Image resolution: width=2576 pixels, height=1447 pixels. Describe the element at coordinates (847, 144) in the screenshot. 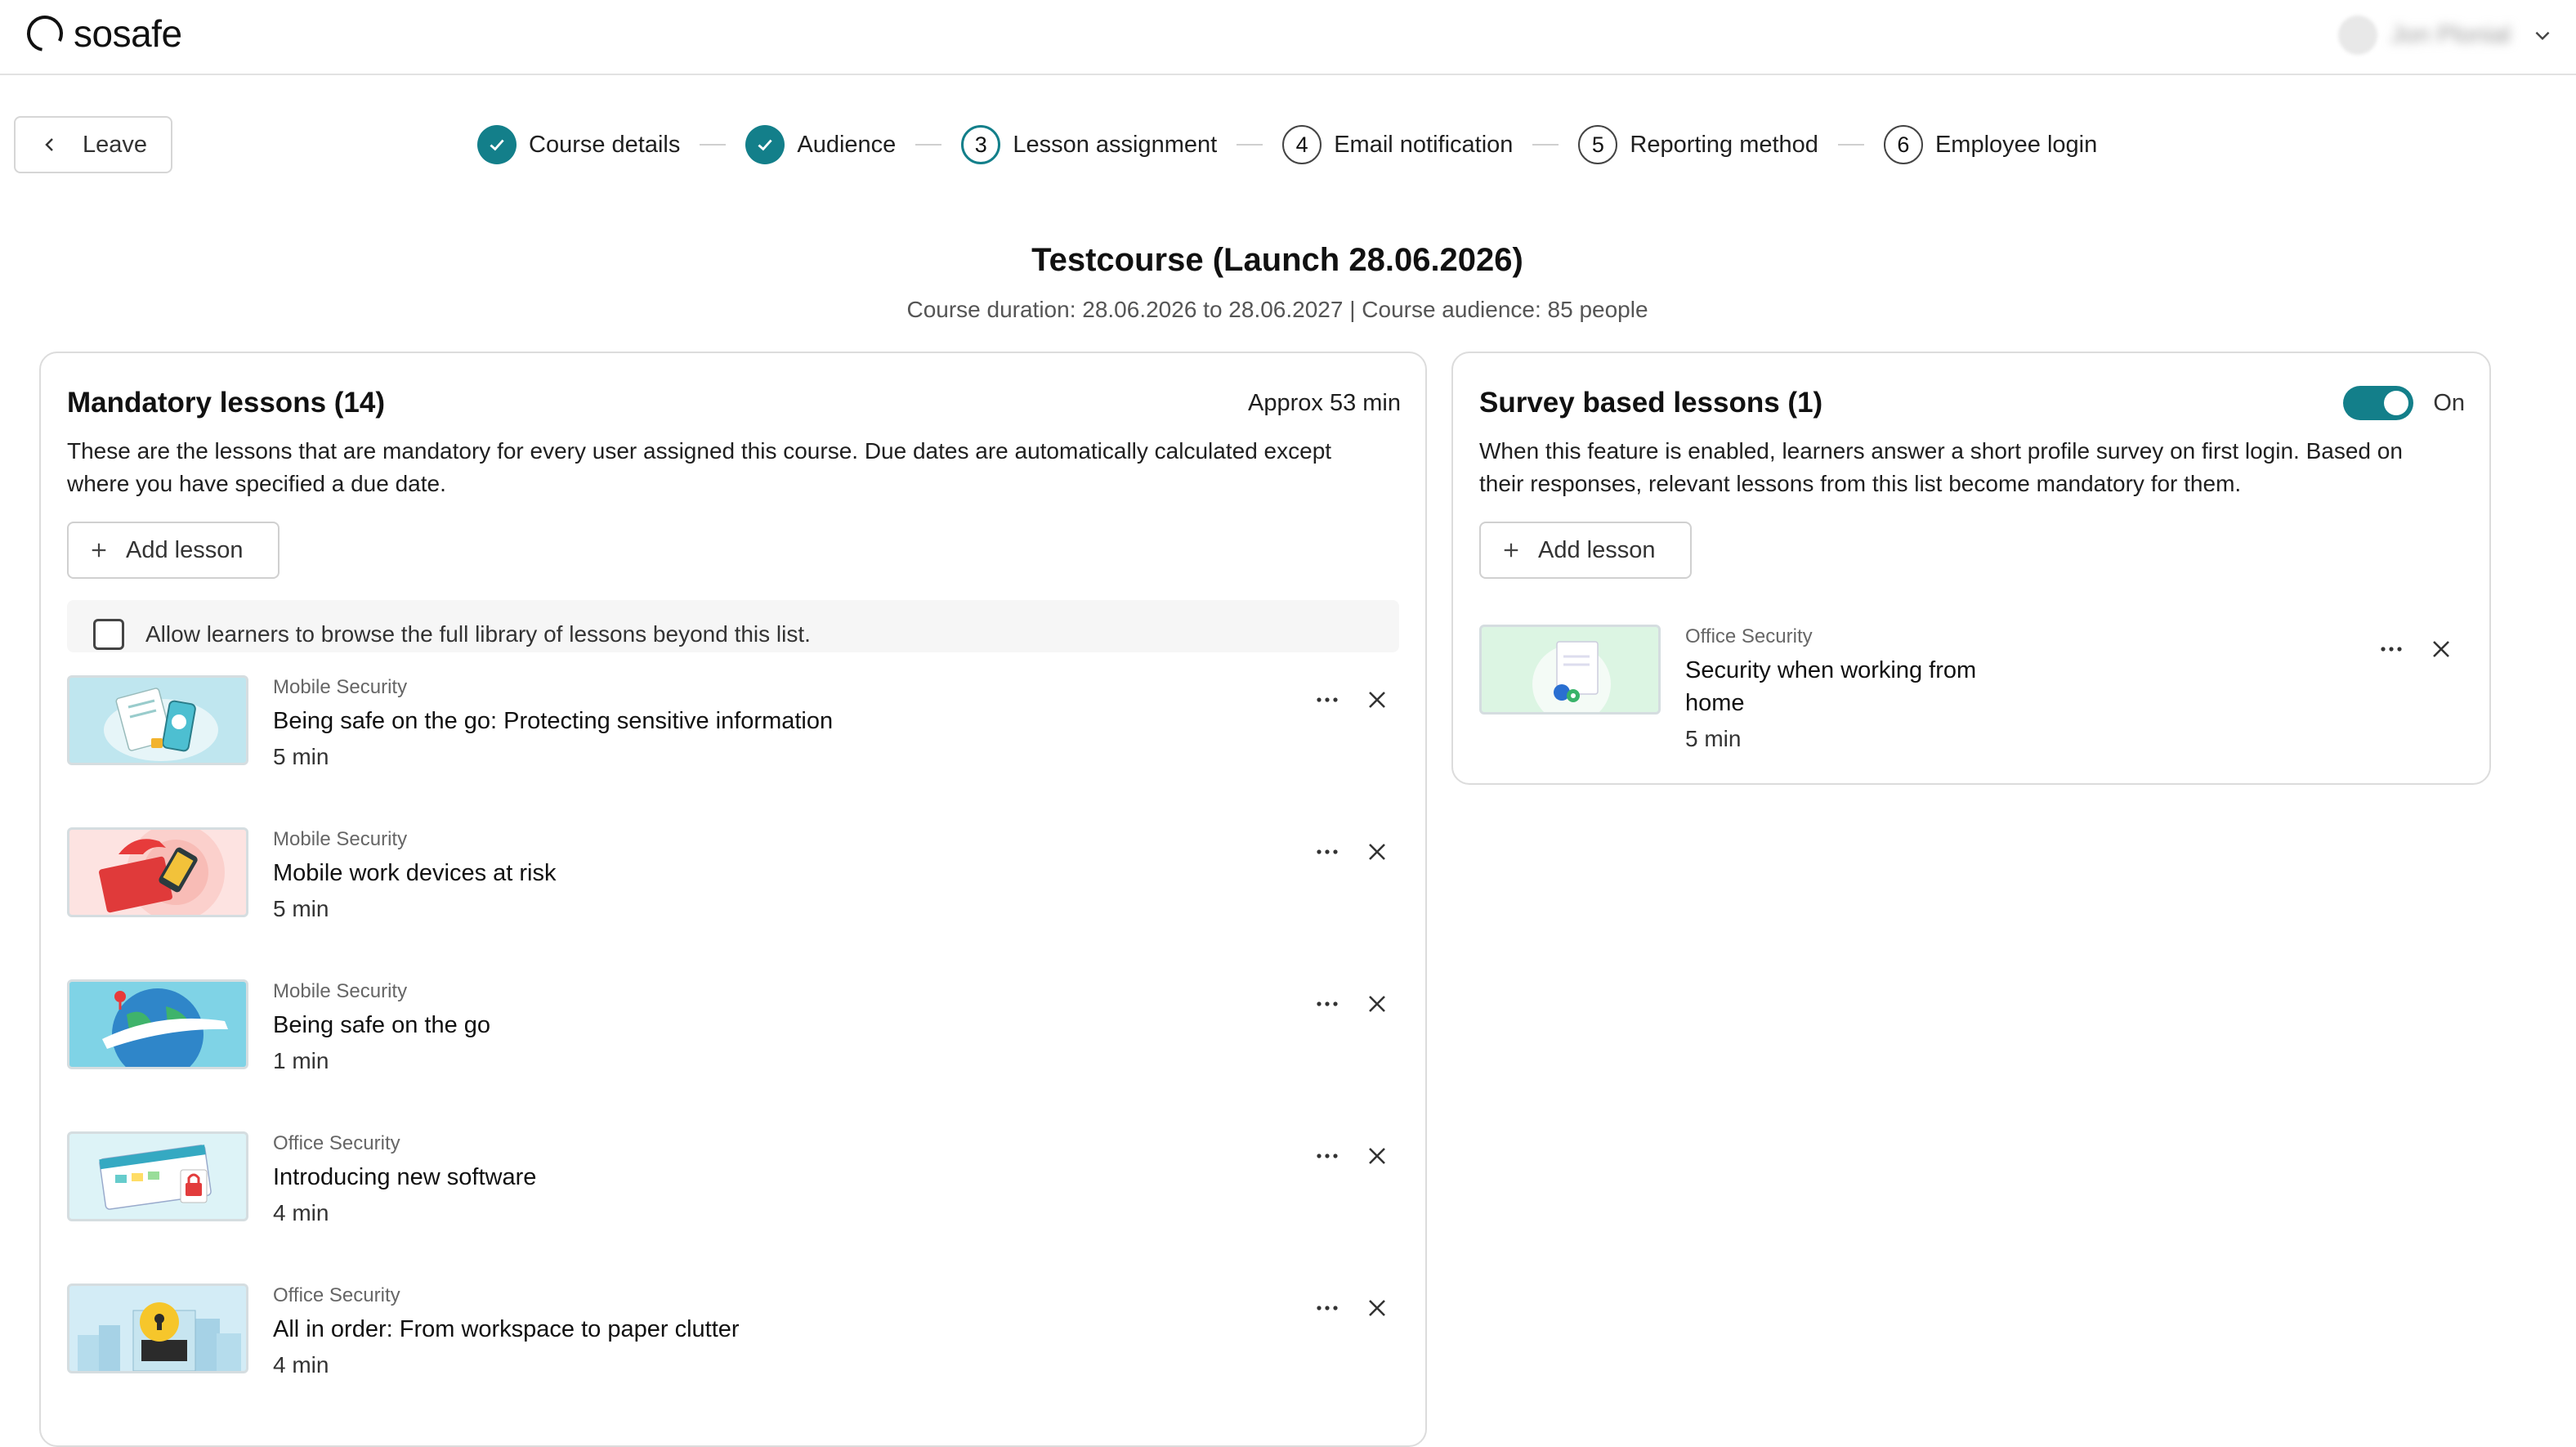

I see `step-label: Audience` at that location.